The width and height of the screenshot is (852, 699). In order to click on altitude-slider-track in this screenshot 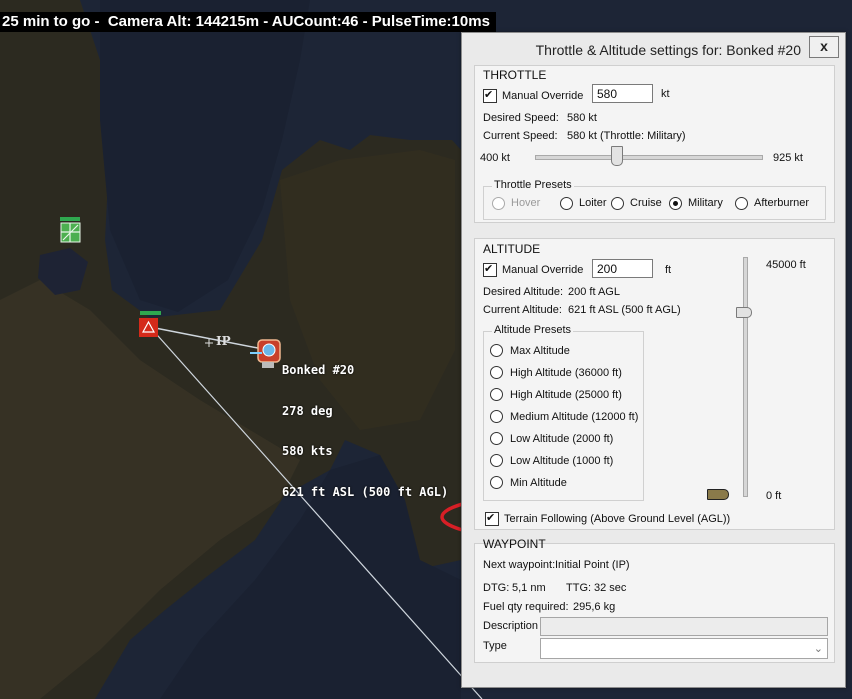, I will do `click(745, 377)`.